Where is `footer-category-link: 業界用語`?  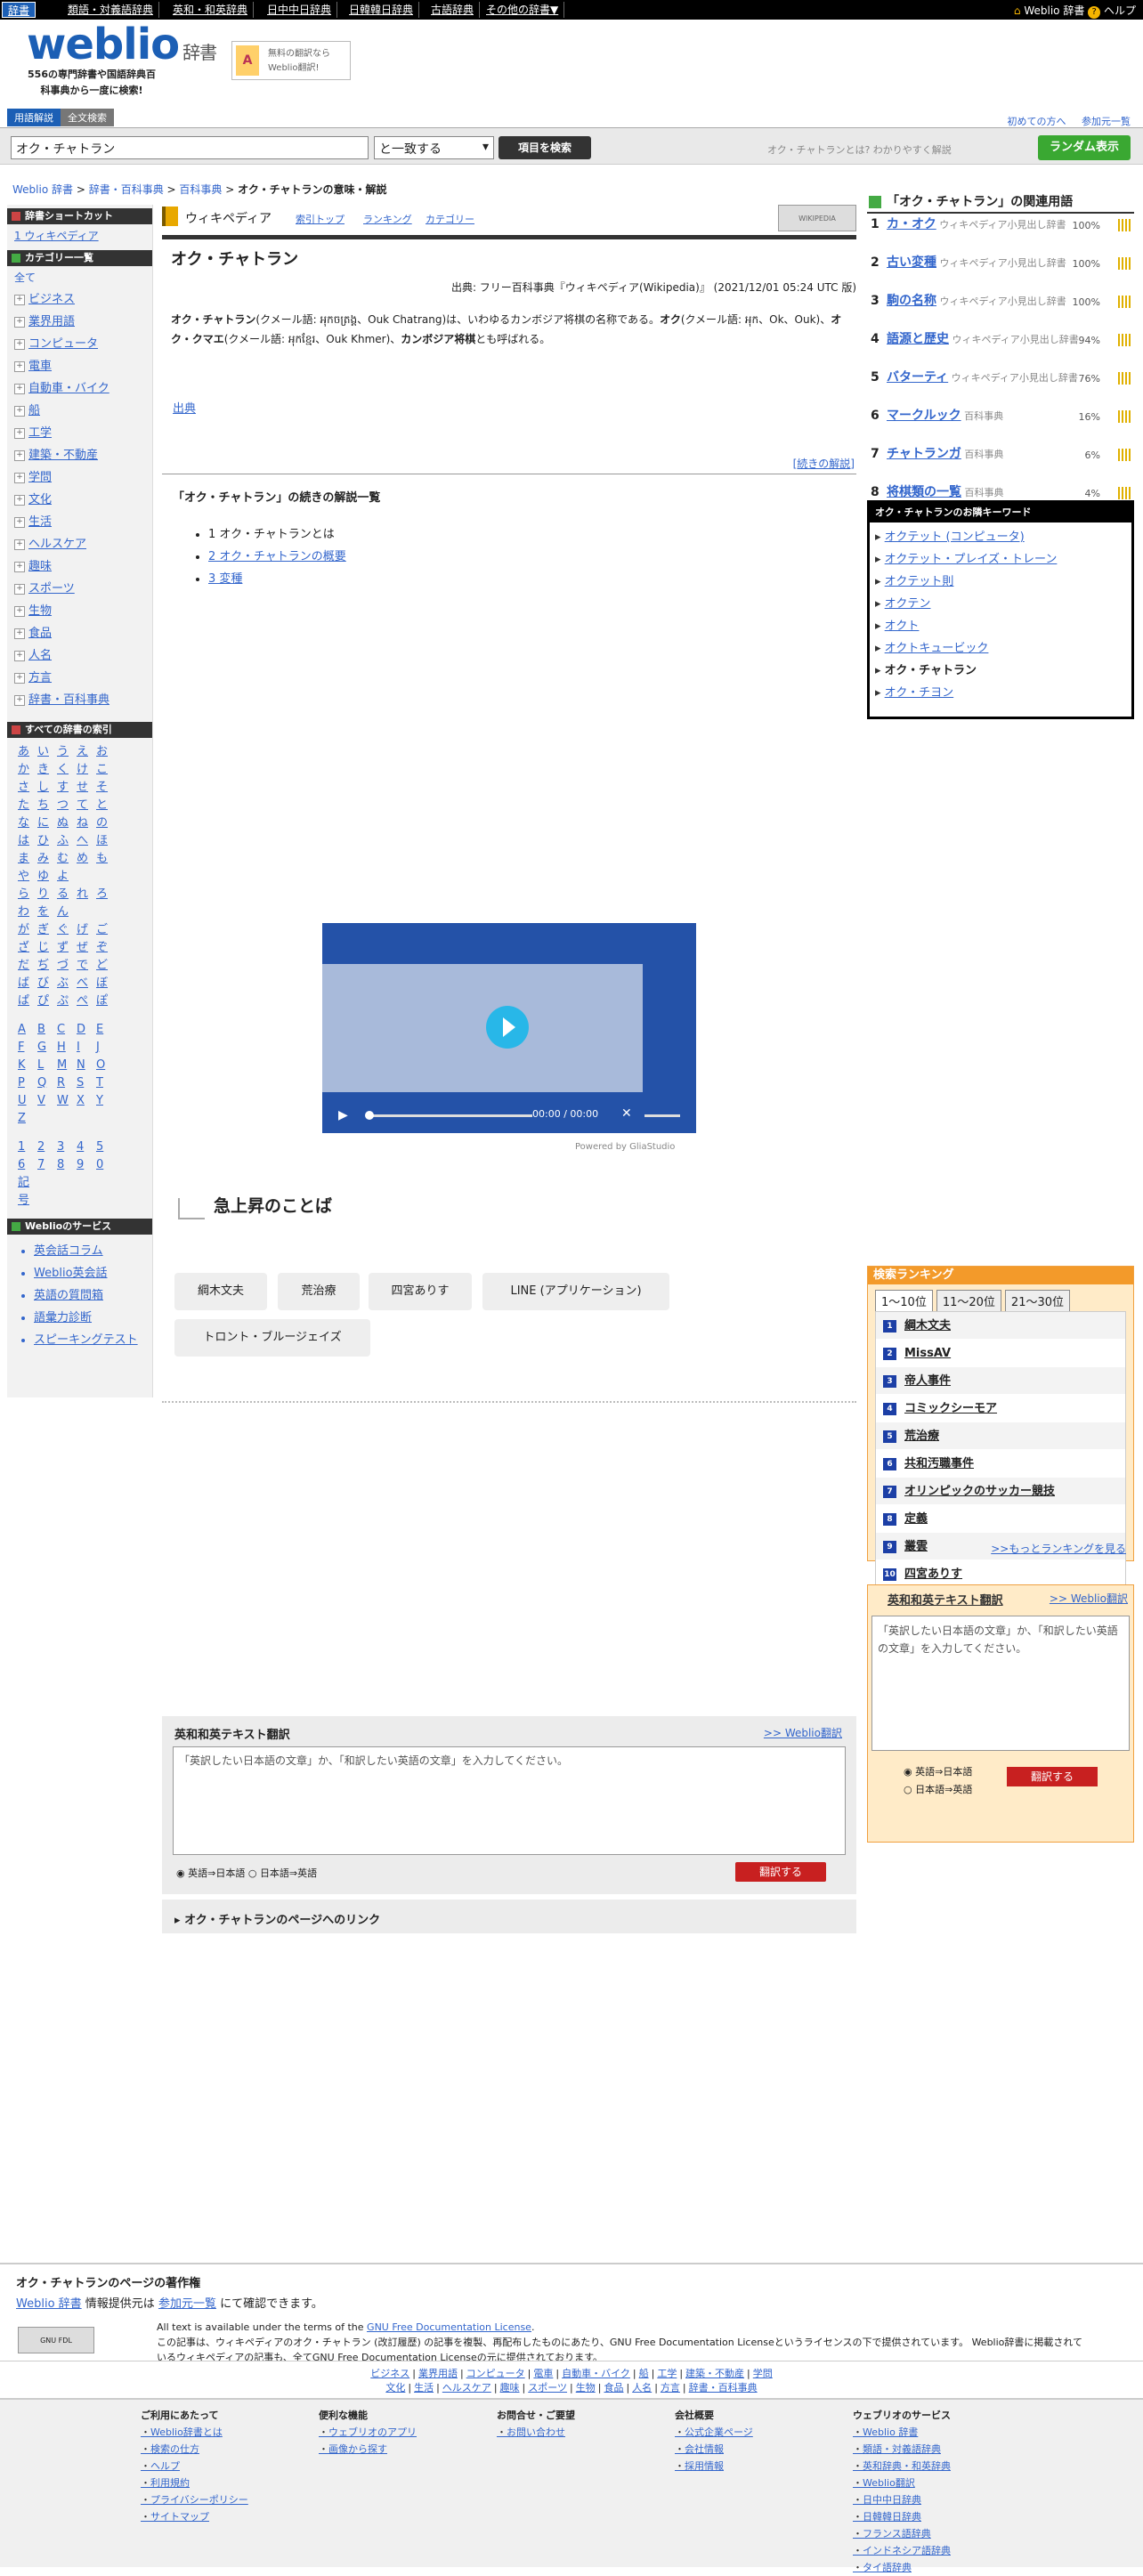
footer-category-link: 業界用語 is located at coordinates (438, 2374).